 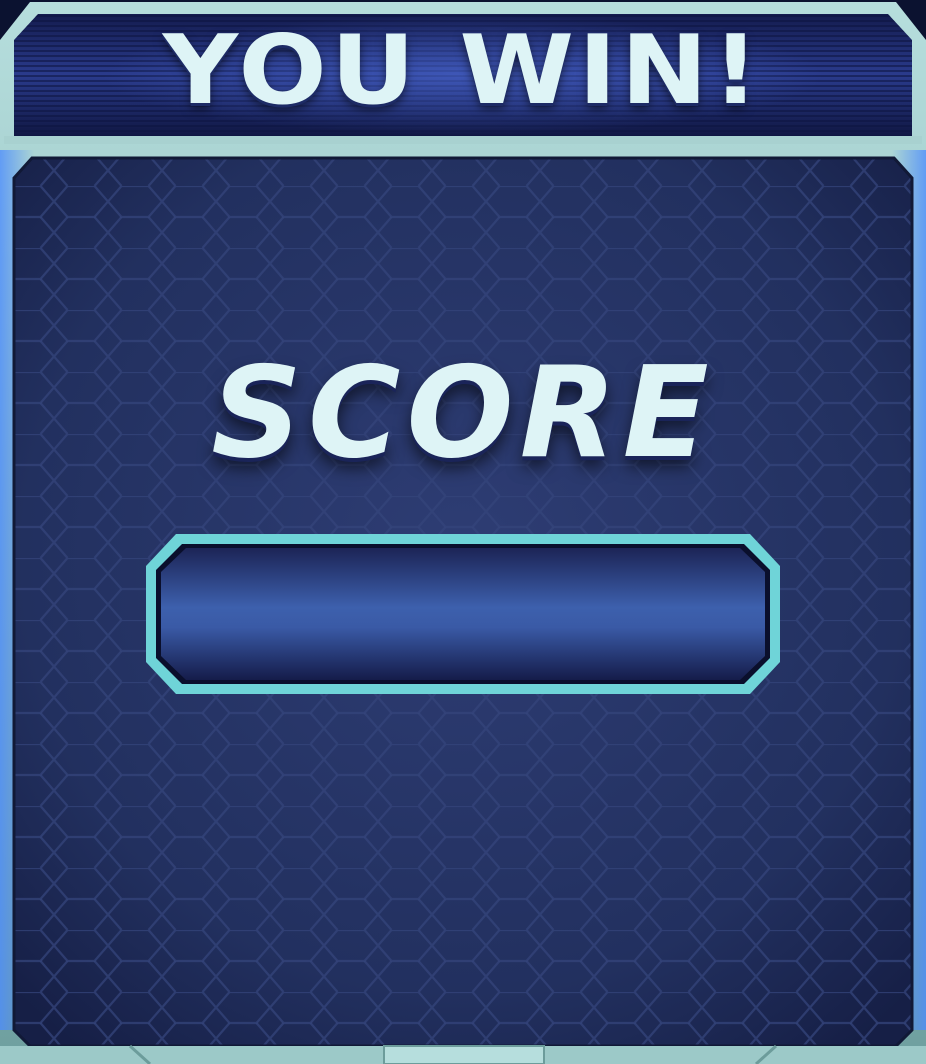 I want to click on you-win-title: YOU WIN!, so click(x=463, y=70).